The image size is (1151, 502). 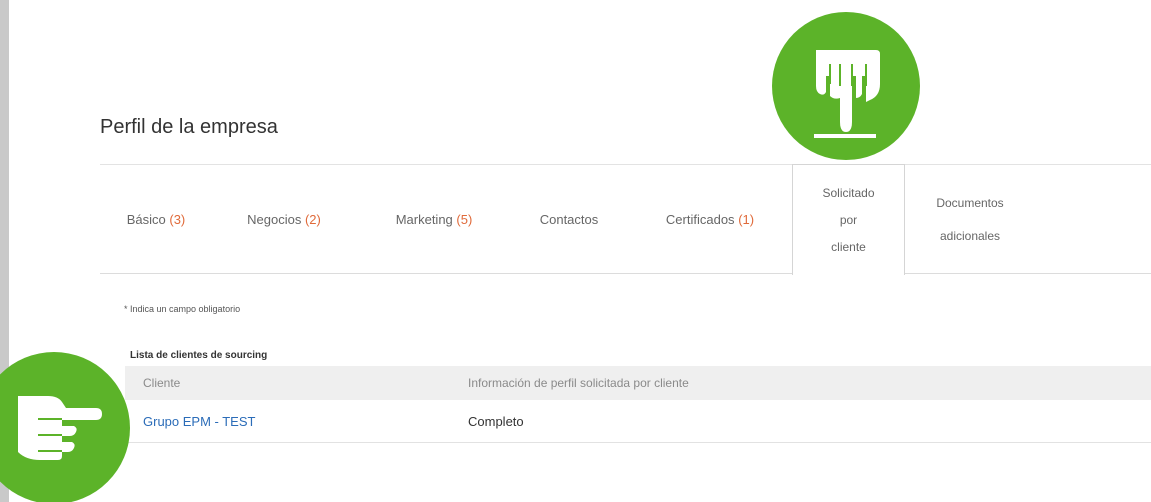 What do you see at coordinates (464, 219) in the screenshot?
I see `tab-marketing-count: (5)` at bounding box center [464, 219].